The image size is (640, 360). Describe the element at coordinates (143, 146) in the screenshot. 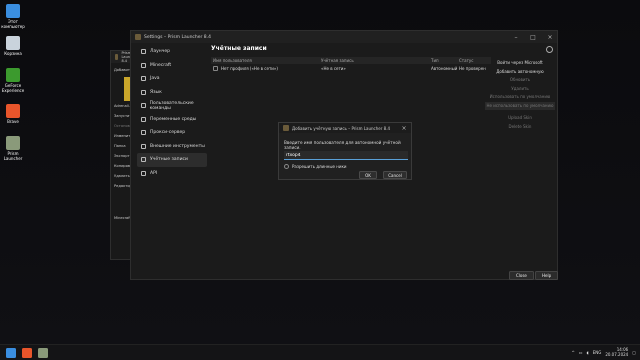

I see `tools-icon` at that location.